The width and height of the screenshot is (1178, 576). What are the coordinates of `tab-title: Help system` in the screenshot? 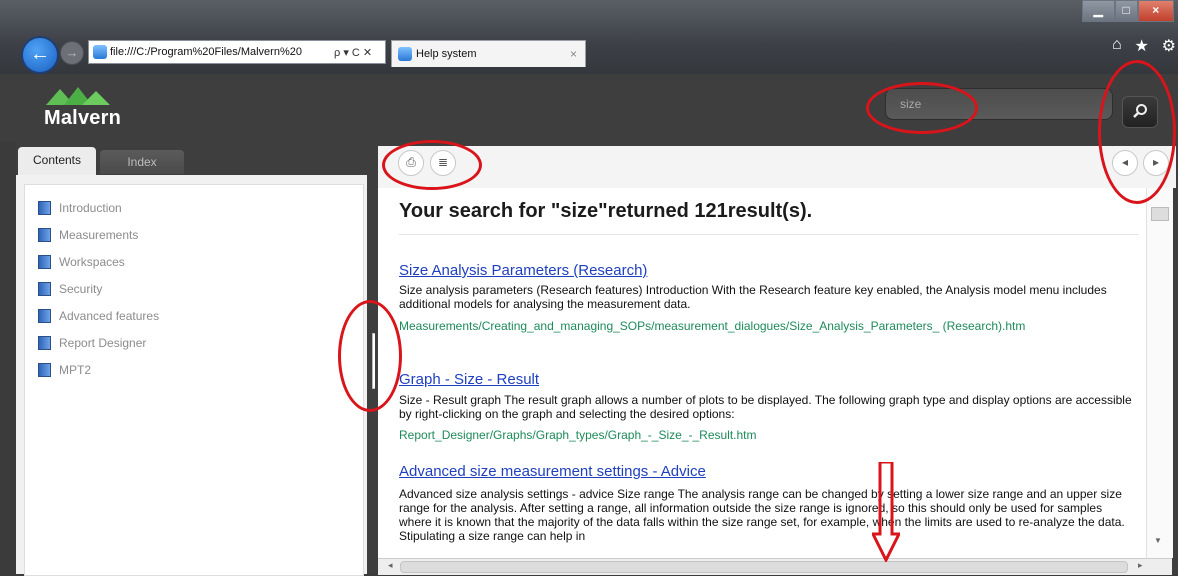 It's located at (446, 54).